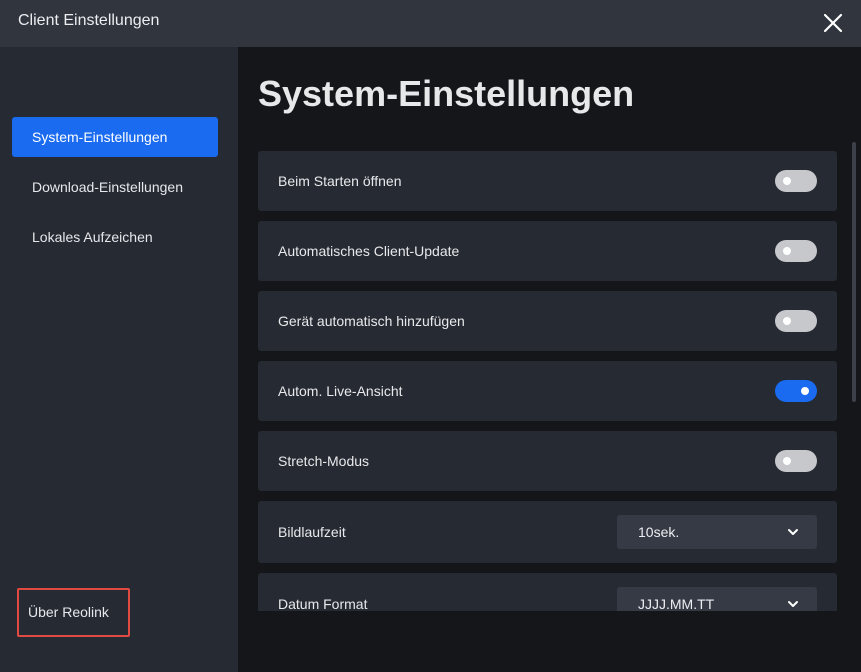  What do you see at coordinates (796, 321) in the screenshot?
I see `auto-add-device-toggle` at bounding box center [796, 321].